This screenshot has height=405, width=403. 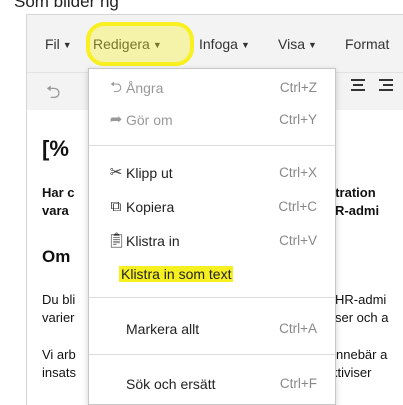 What do you see at coordinates (171, 384) in the screenshot?
I see `menu-item-label: Sök och ersätt` at bounding box center [171, 384].